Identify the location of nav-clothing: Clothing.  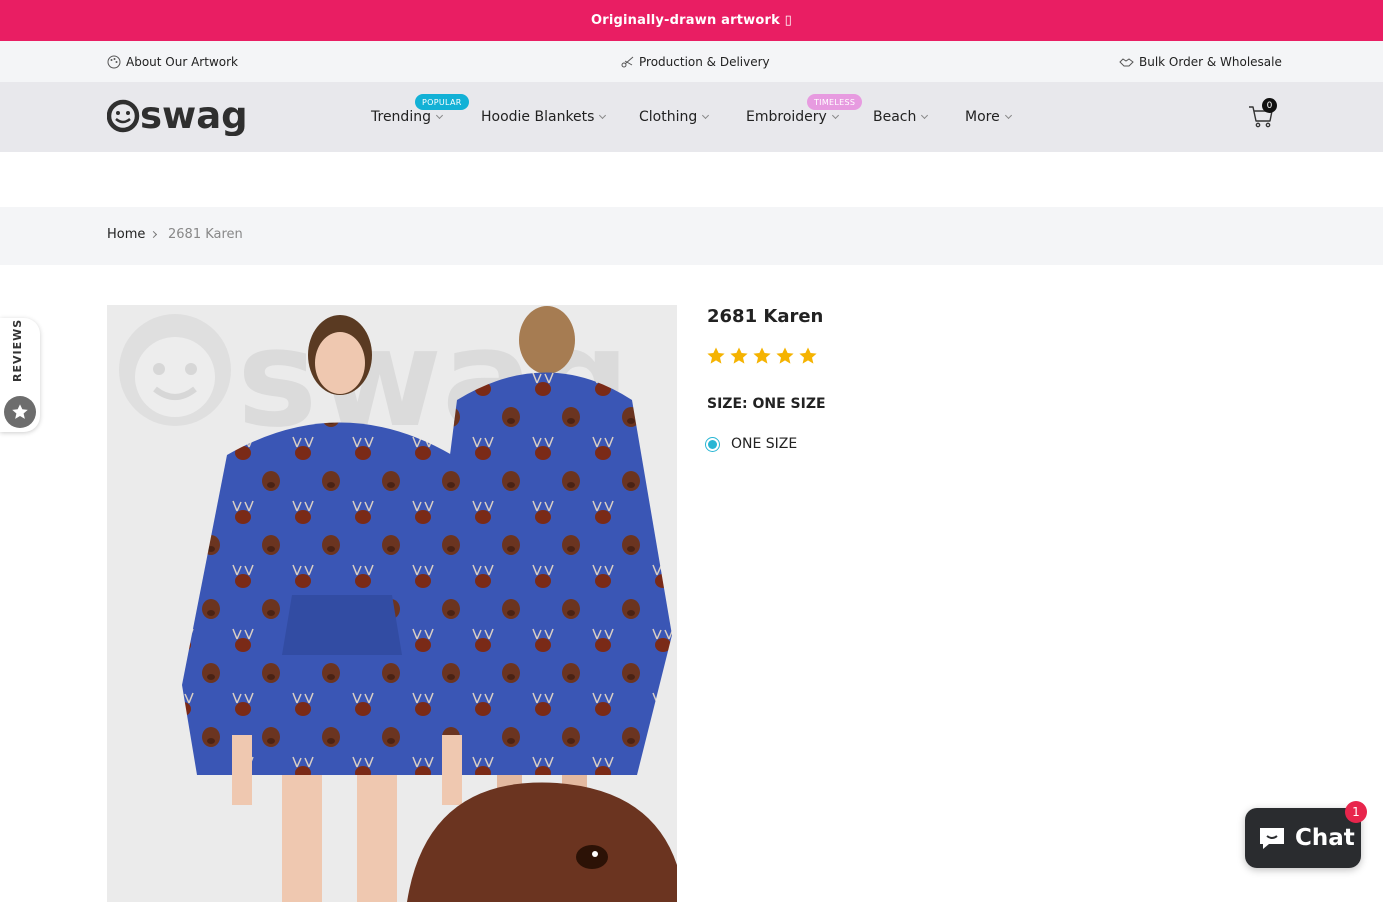
(674, 117).